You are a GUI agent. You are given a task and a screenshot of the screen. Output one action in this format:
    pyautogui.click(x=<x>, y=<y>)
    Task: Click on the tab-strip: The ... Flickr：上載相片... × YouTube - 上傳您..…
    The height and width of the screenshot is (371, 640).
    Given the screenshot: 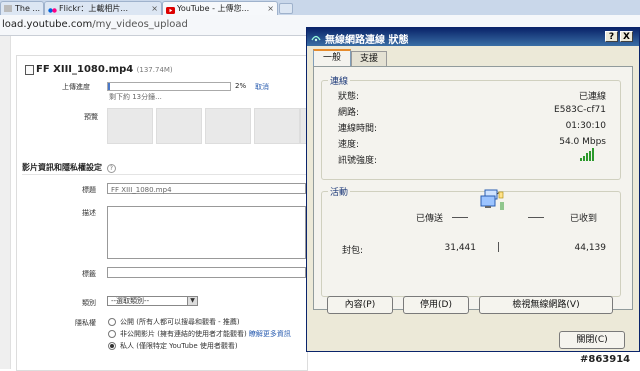 What is the action you would take?
    pyautogui.click(x=320, y=7)
    